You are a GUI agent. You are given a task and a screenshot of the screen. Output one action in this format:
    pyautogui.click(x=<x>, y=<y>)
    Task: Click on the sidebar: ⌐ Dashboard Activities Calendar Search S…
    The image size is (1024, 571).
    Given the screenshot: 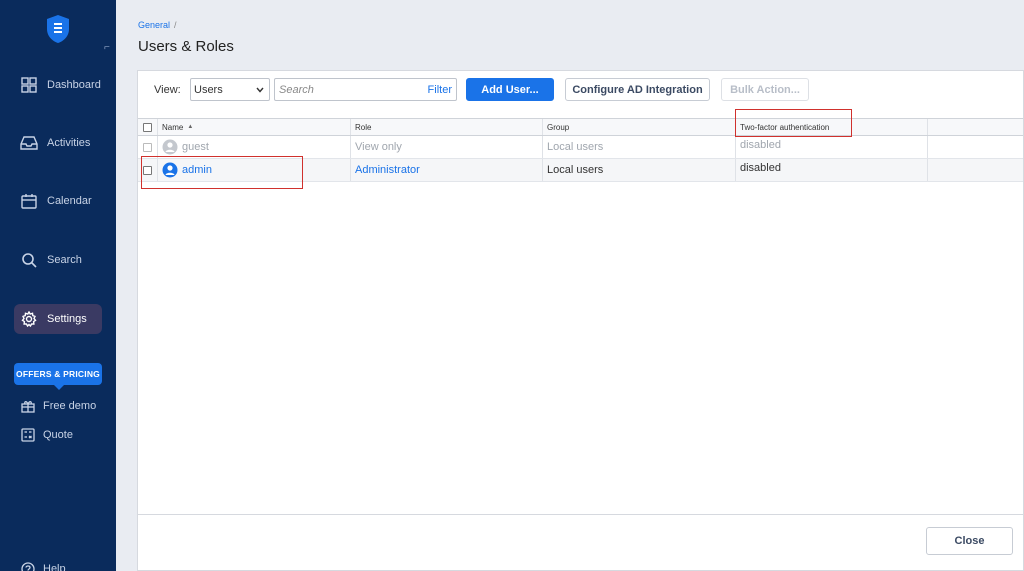 What is the action you would take?
    pyautogui.click(x=58, y=285)
    